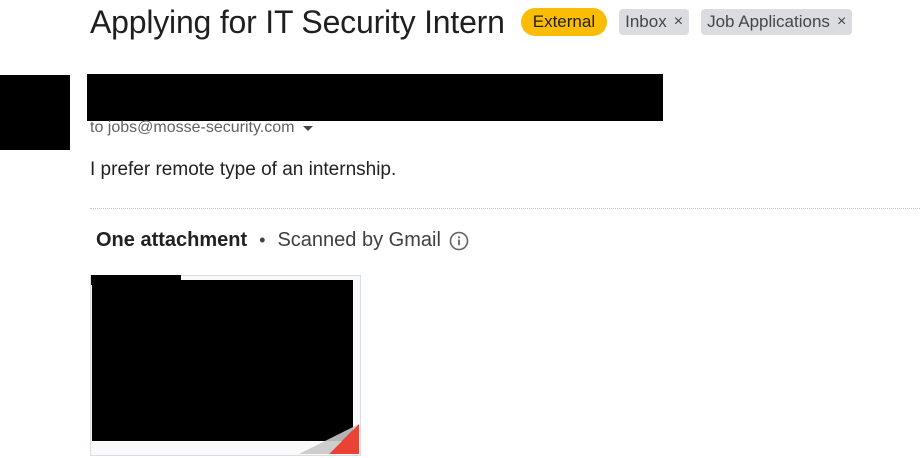 The height and width of the screenshot is (458, 920). What do you see at coordinates (459, 241) in the screenshot?
I see `info-icon` at bounding box center [459, 241].